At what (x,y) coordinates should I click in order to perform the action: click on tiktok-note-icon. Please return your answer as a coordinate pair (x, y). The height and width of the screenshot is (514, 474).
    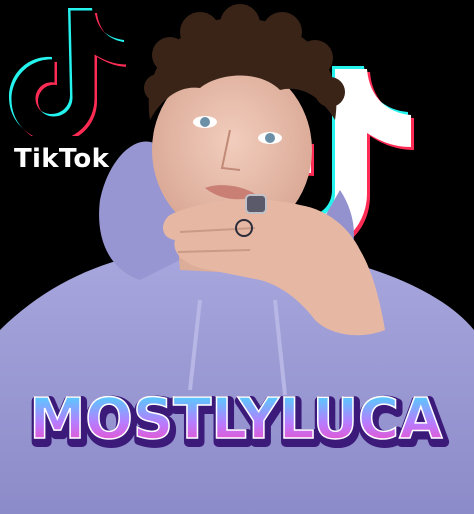
    Looking at the image, I should click on (69, 75).